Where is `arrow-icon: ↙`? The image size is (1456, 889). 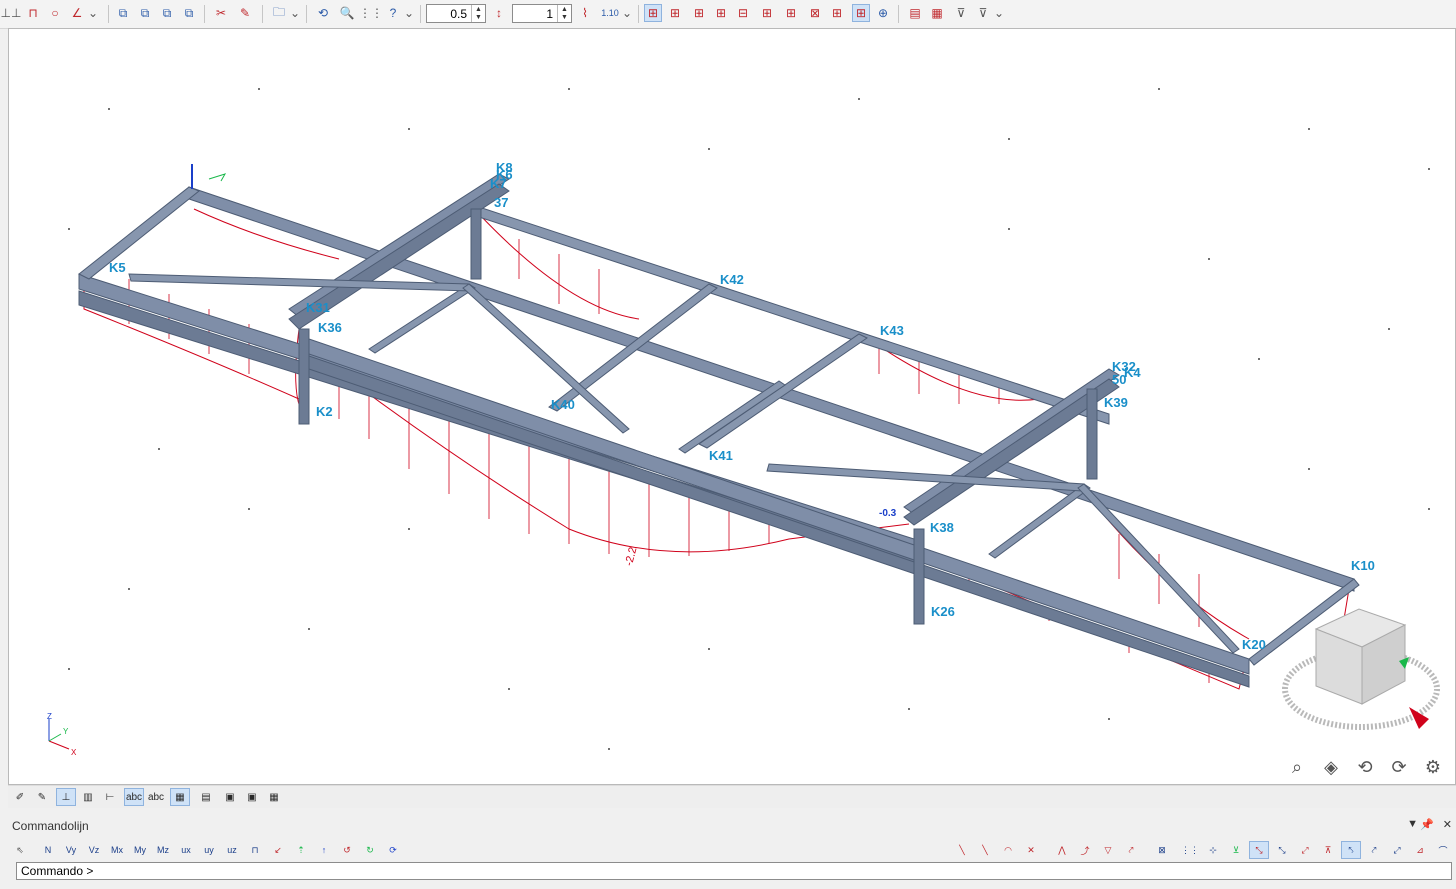
arrow-icon: ↙ is located at coordinates (278, 850).